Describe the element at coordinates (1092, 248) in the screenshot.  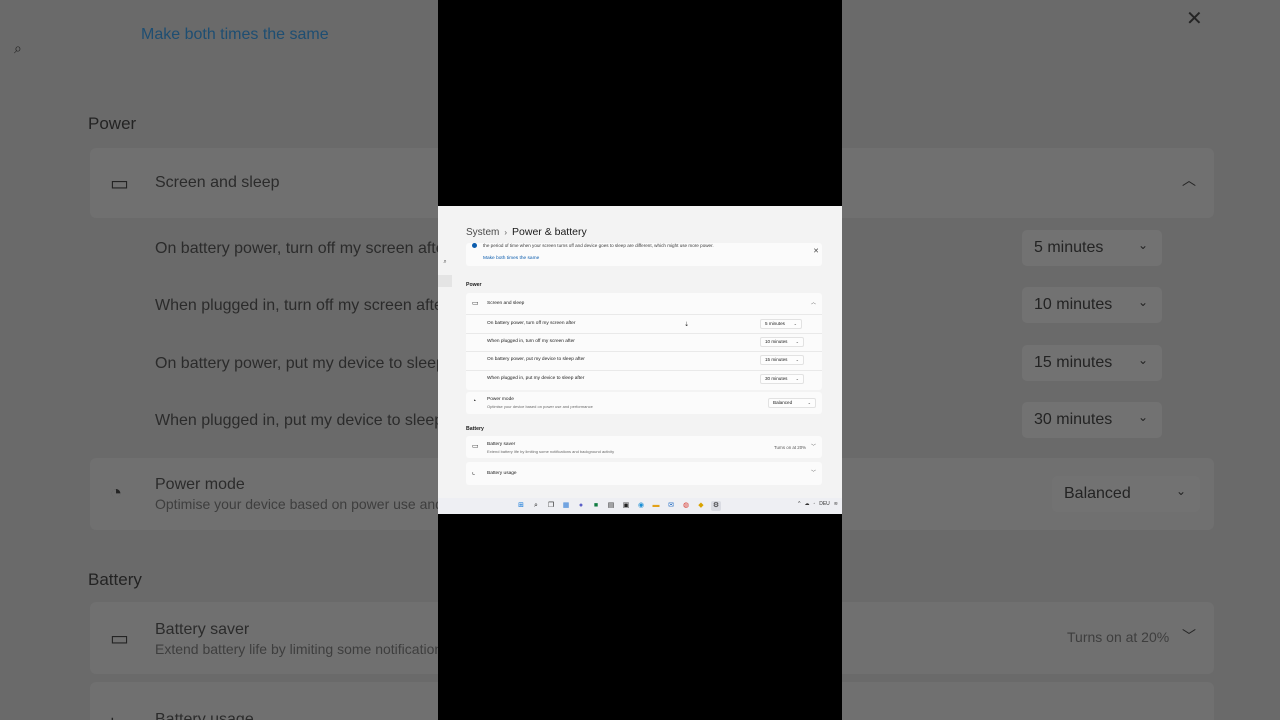
I see `bg-row-dropdown: 5 minutes ⌄` at that location.